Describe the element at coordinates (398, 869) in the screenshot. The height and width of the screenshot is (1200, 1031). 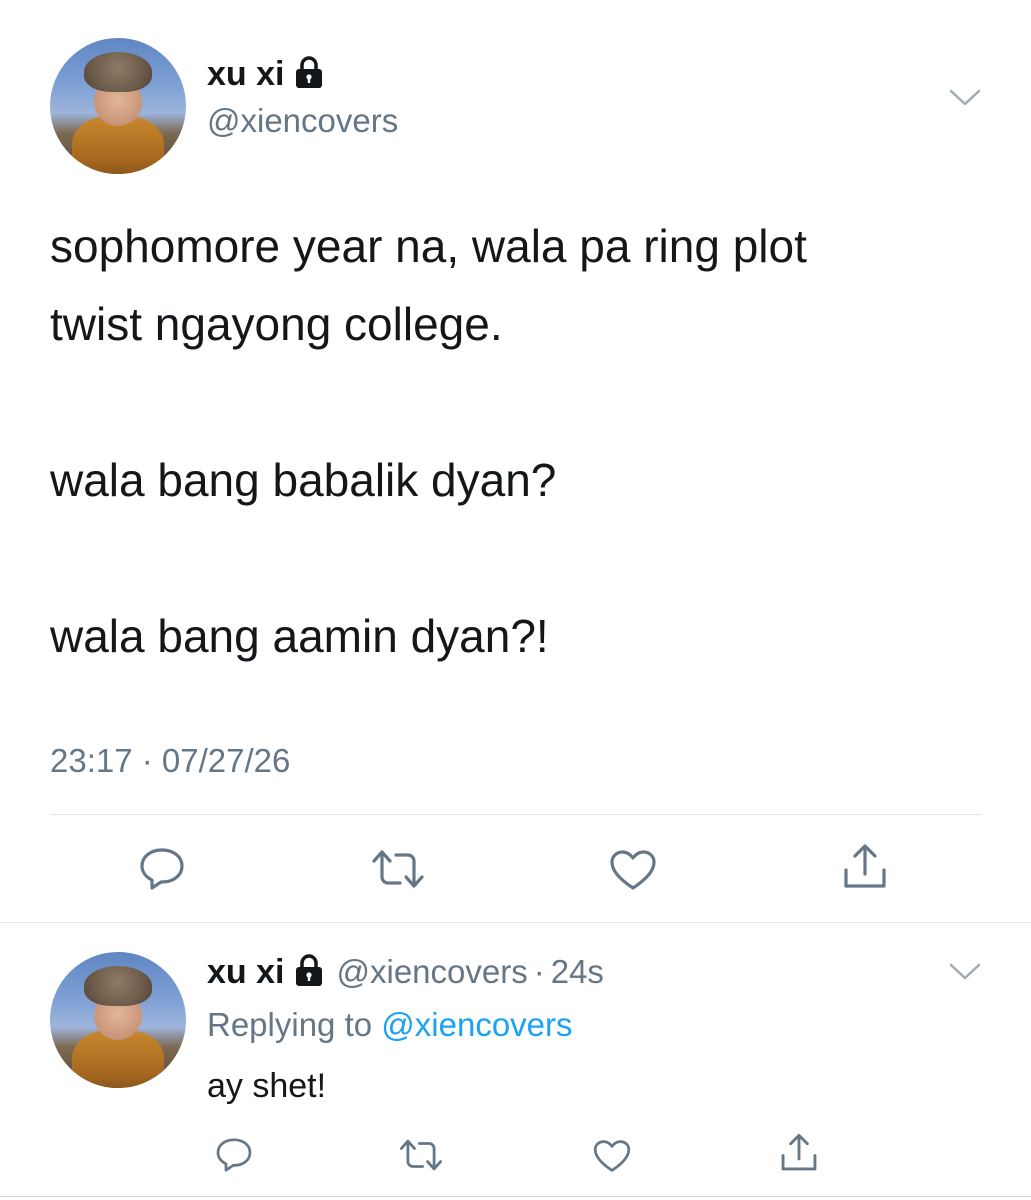
I see `retweet-icon` at that location.